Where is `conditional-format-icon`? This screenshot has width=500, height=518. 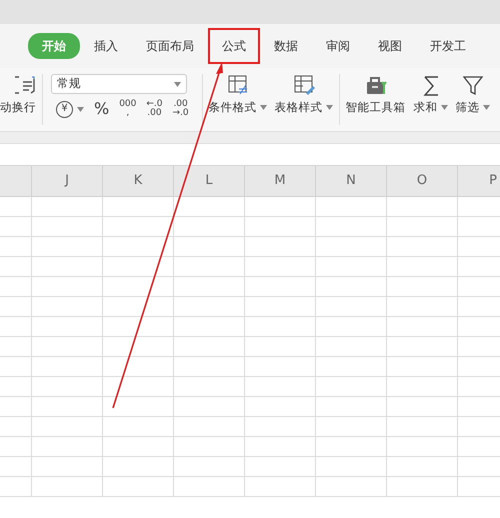 conditional-format-icon is located at coordinates (237, 85).